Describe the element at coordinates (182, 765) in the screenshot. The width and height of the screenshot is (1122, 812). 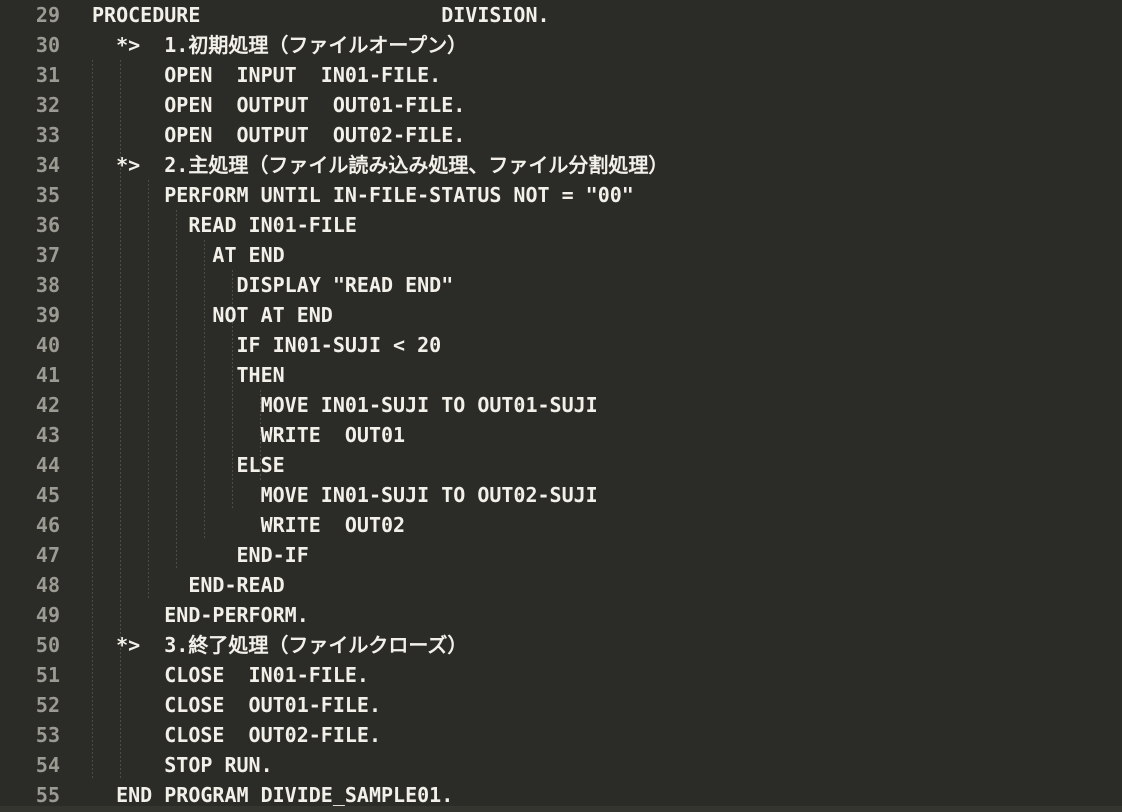
I see `line-content: STOP RUN.` at that location.